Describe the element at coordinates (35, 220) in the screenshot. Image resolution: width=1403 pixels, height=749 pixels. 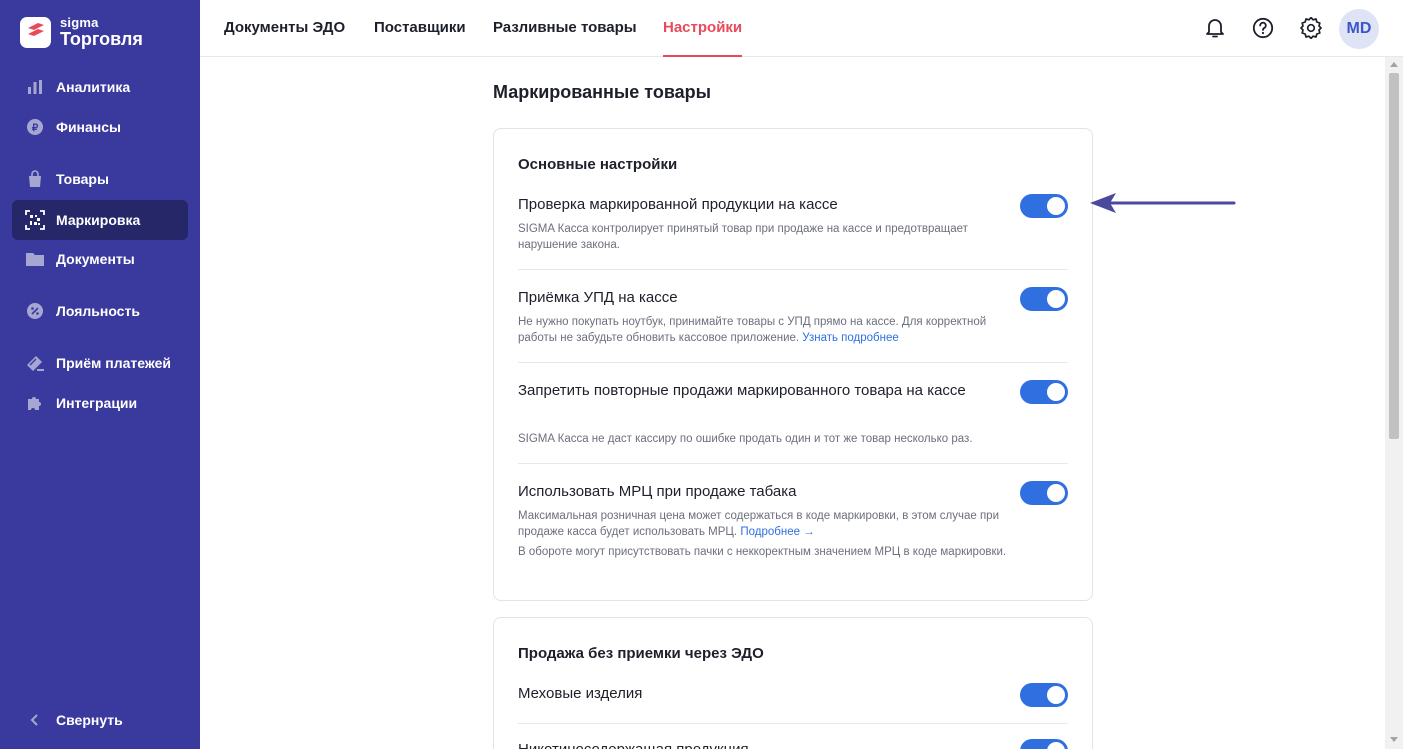
I see `datamatrix-scan-icon` at that location.